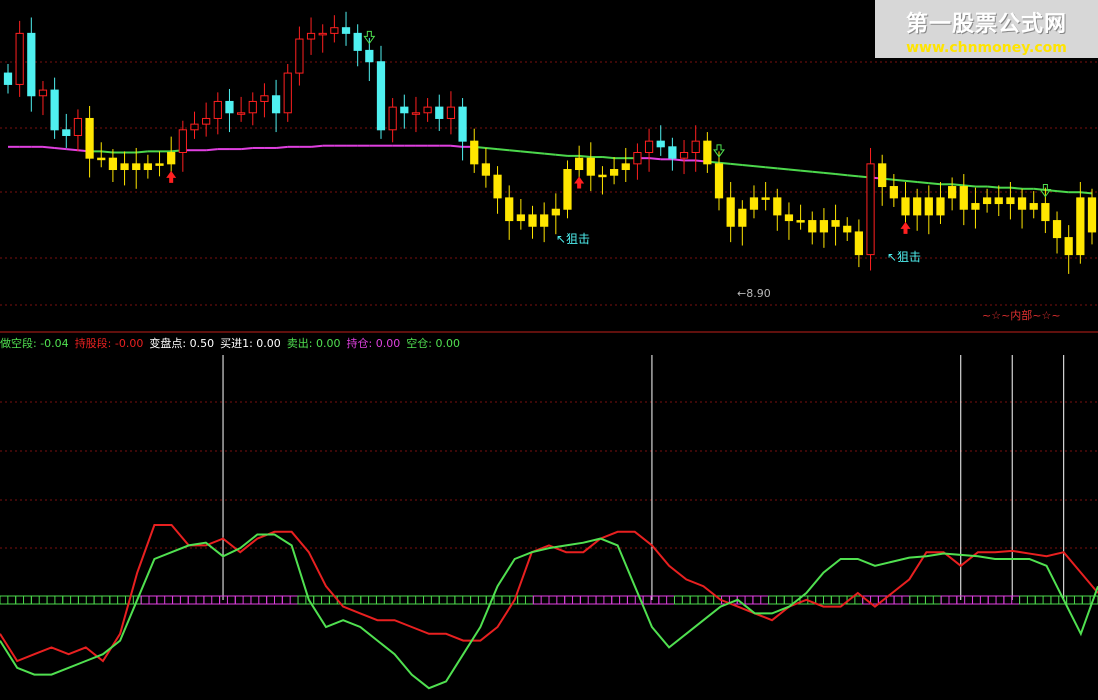  I want to click on low-price-label: ←8.90, so click(754, 293).